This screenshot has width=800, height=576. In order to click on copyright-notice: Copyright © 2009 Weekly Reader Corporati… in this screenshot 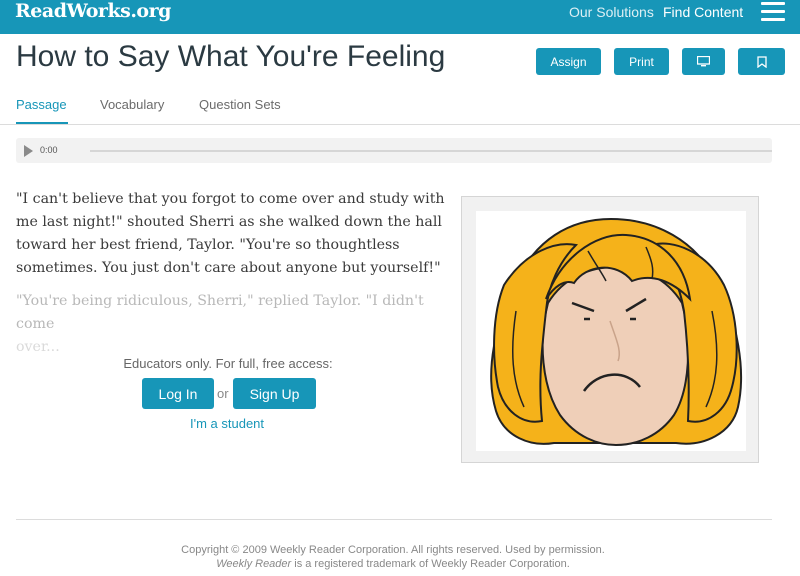, I will do `click(393, 557)`.